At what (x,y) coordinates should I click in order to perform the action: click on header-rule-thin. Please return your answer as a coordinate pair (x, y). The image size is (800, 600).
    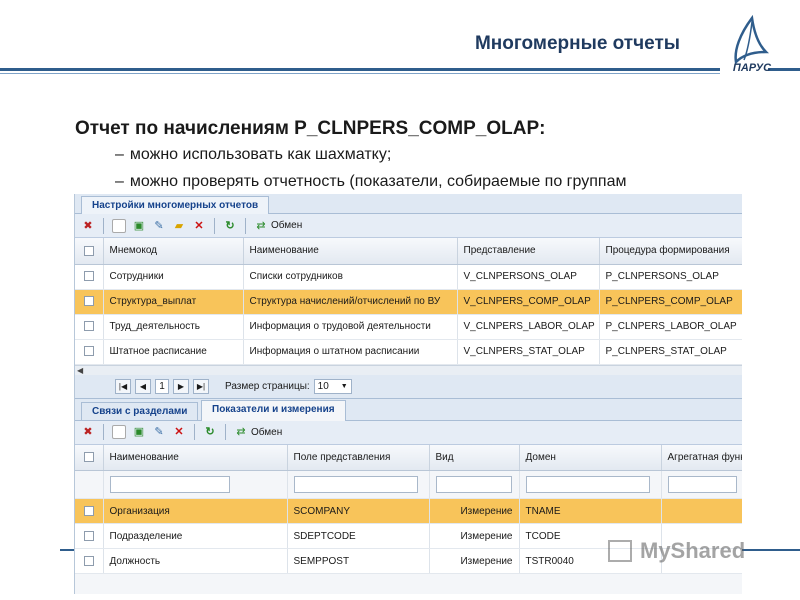
    Looking at the image, I should click on (360, 73).